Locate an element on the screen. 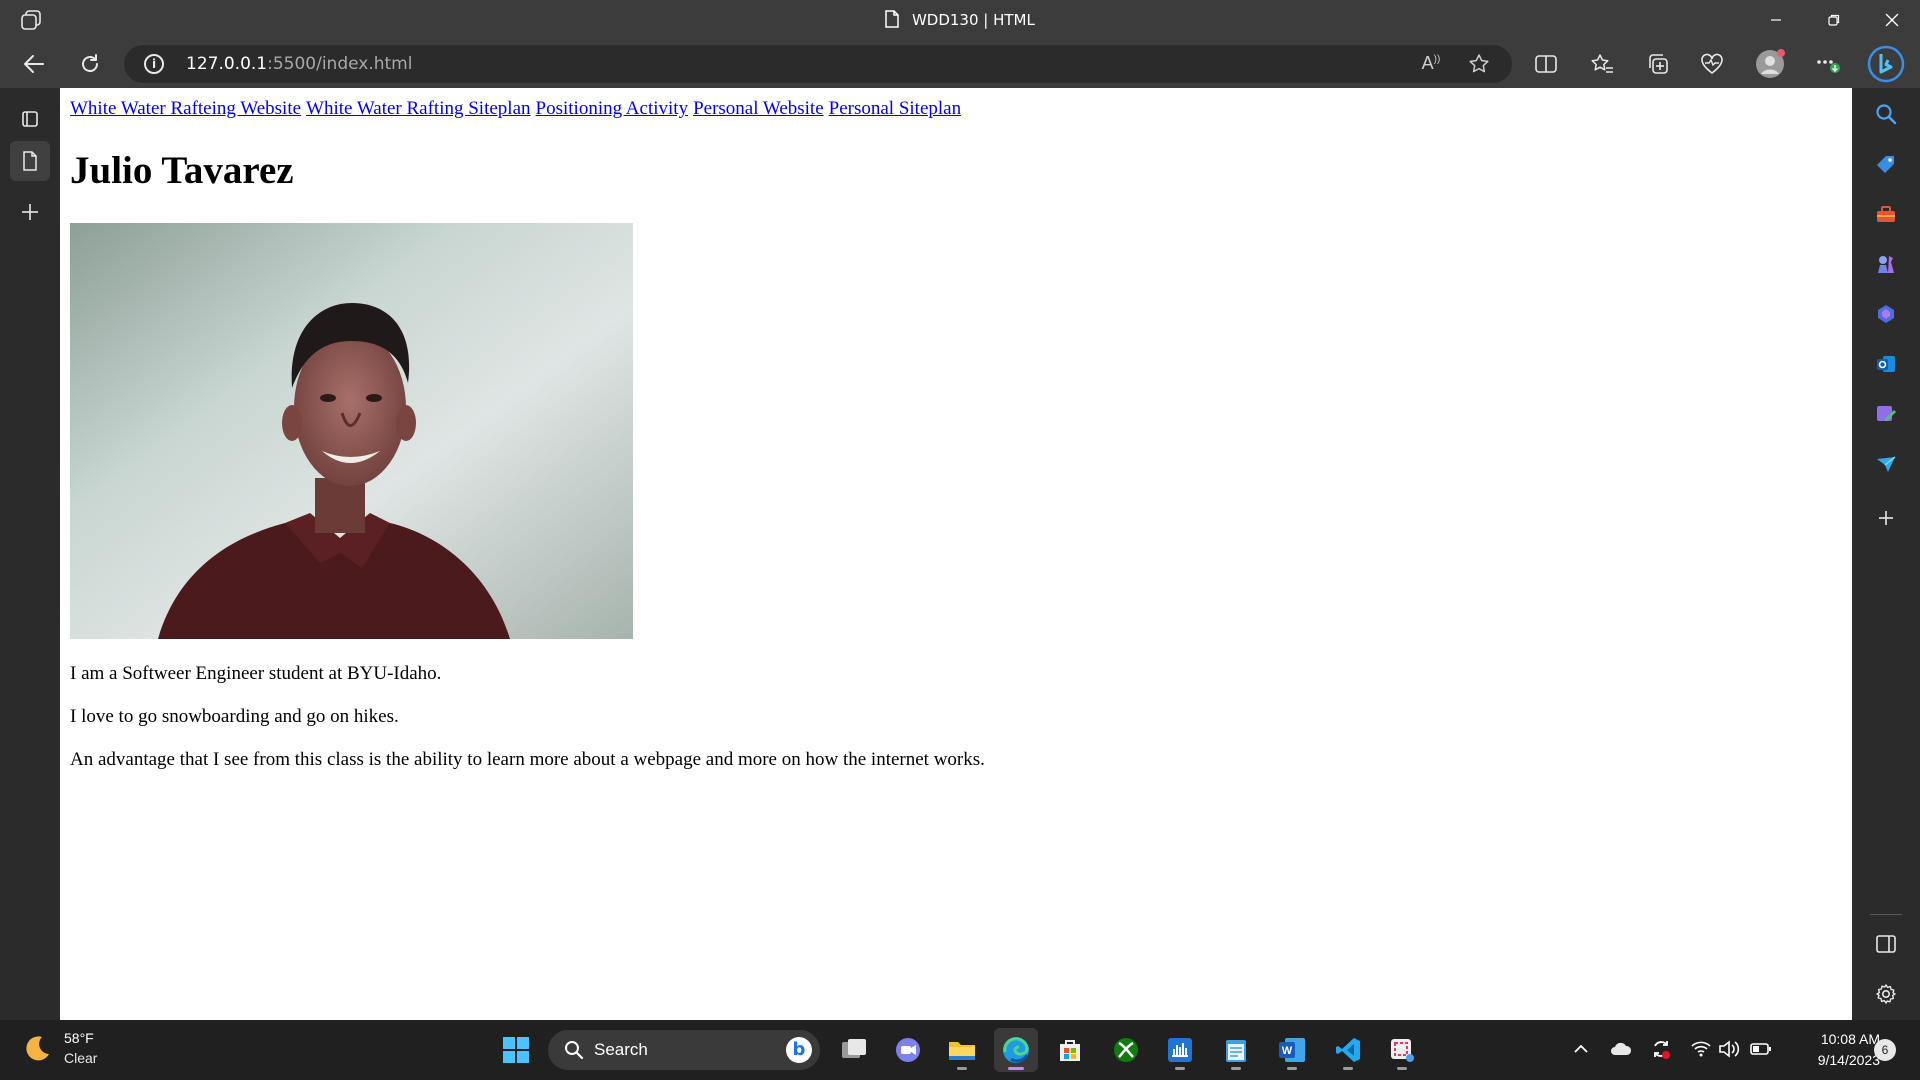  url-host: 127.0.0.1 is located at coordinates (227, 64).